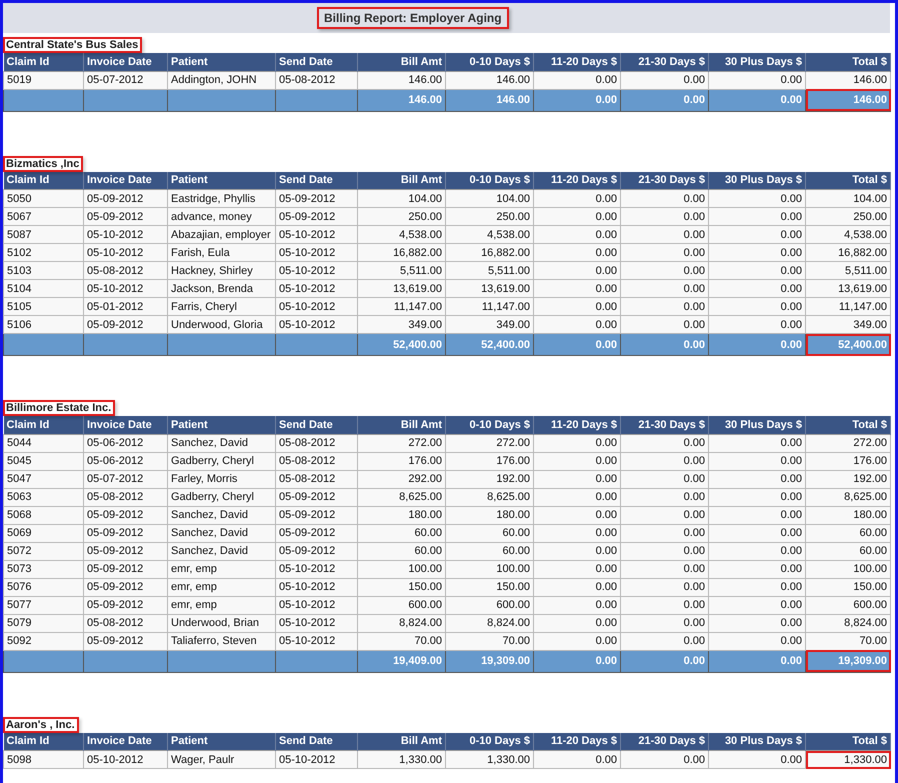 The height and width of the screenshot is (783, 898). What do you see at coordinates (848, 325) in the screenshot?
I see `table-cell: 349.00` at bounding box center [848, 325].